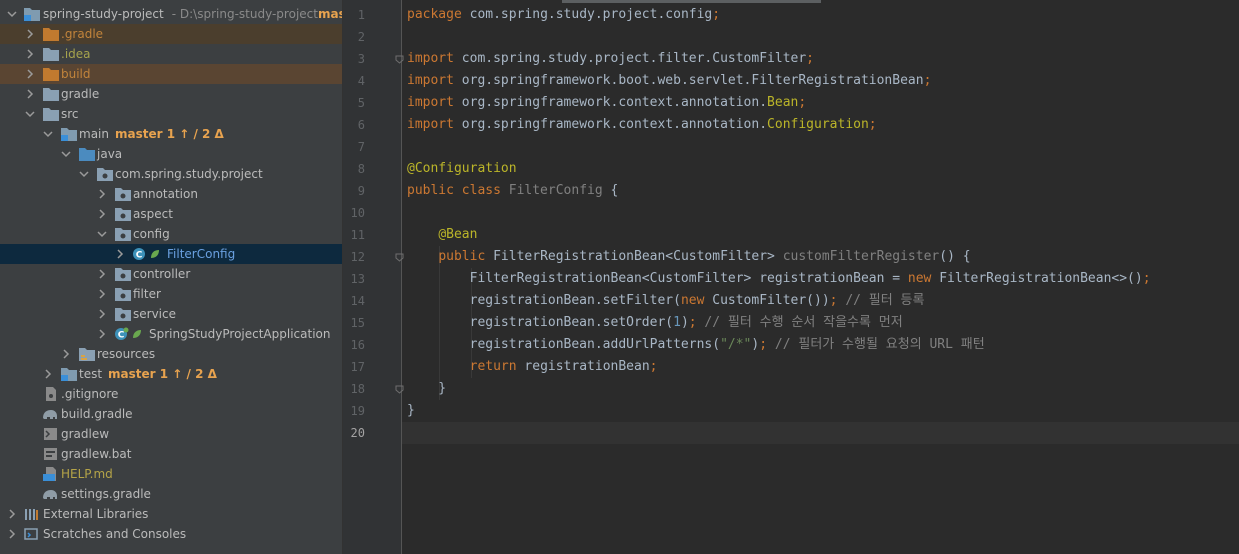 The height and width of the screenshot is (554, 1239). Describe the element at coordinates (354, 345) in the screenshot. I see `line-number: 16` at that location.